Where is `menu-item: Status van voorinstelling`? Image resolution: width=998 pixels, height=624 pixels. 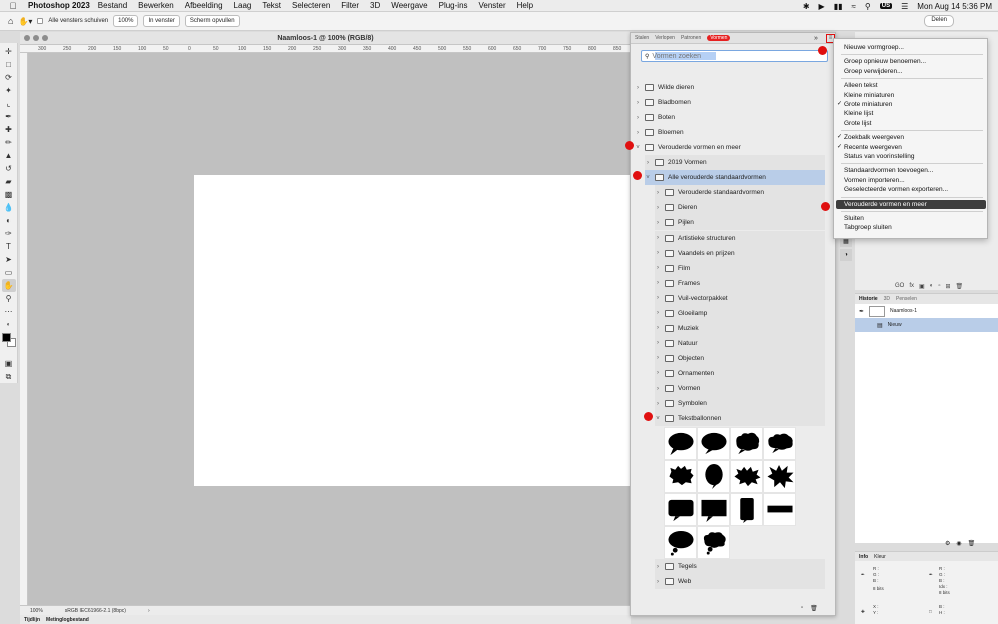
menu-item: Status van voorinstelling is located at coordinates (879, 156).